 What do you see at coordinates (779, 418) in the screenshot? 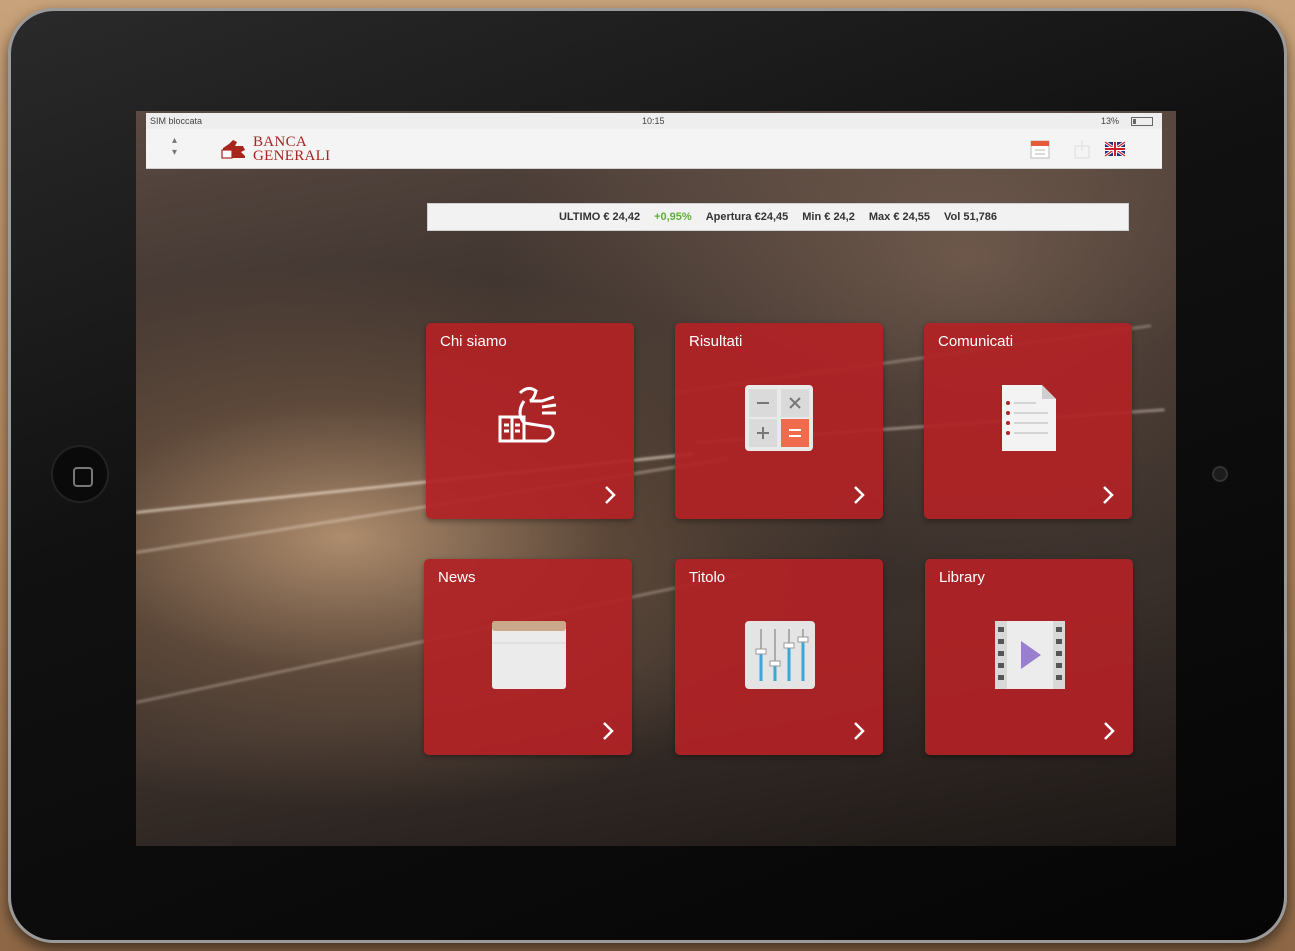
I see `calculator-icon` at bounding box center [779, 418].